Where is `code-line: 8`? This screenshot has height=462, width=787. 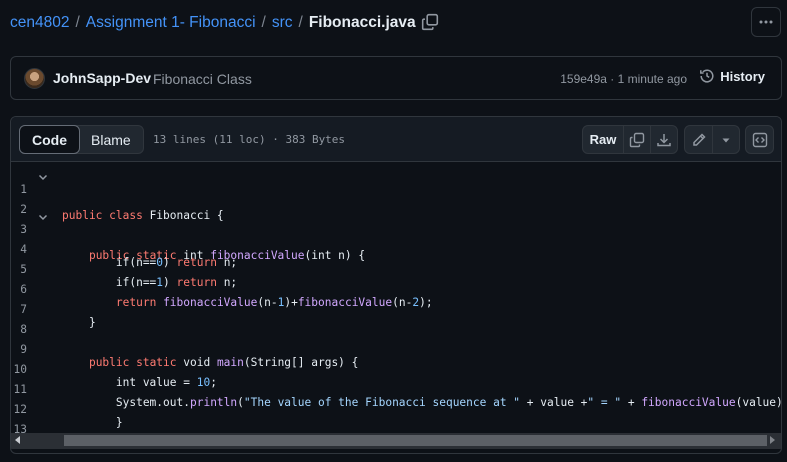 code-line: 8 is located at coordinates (396, 321).